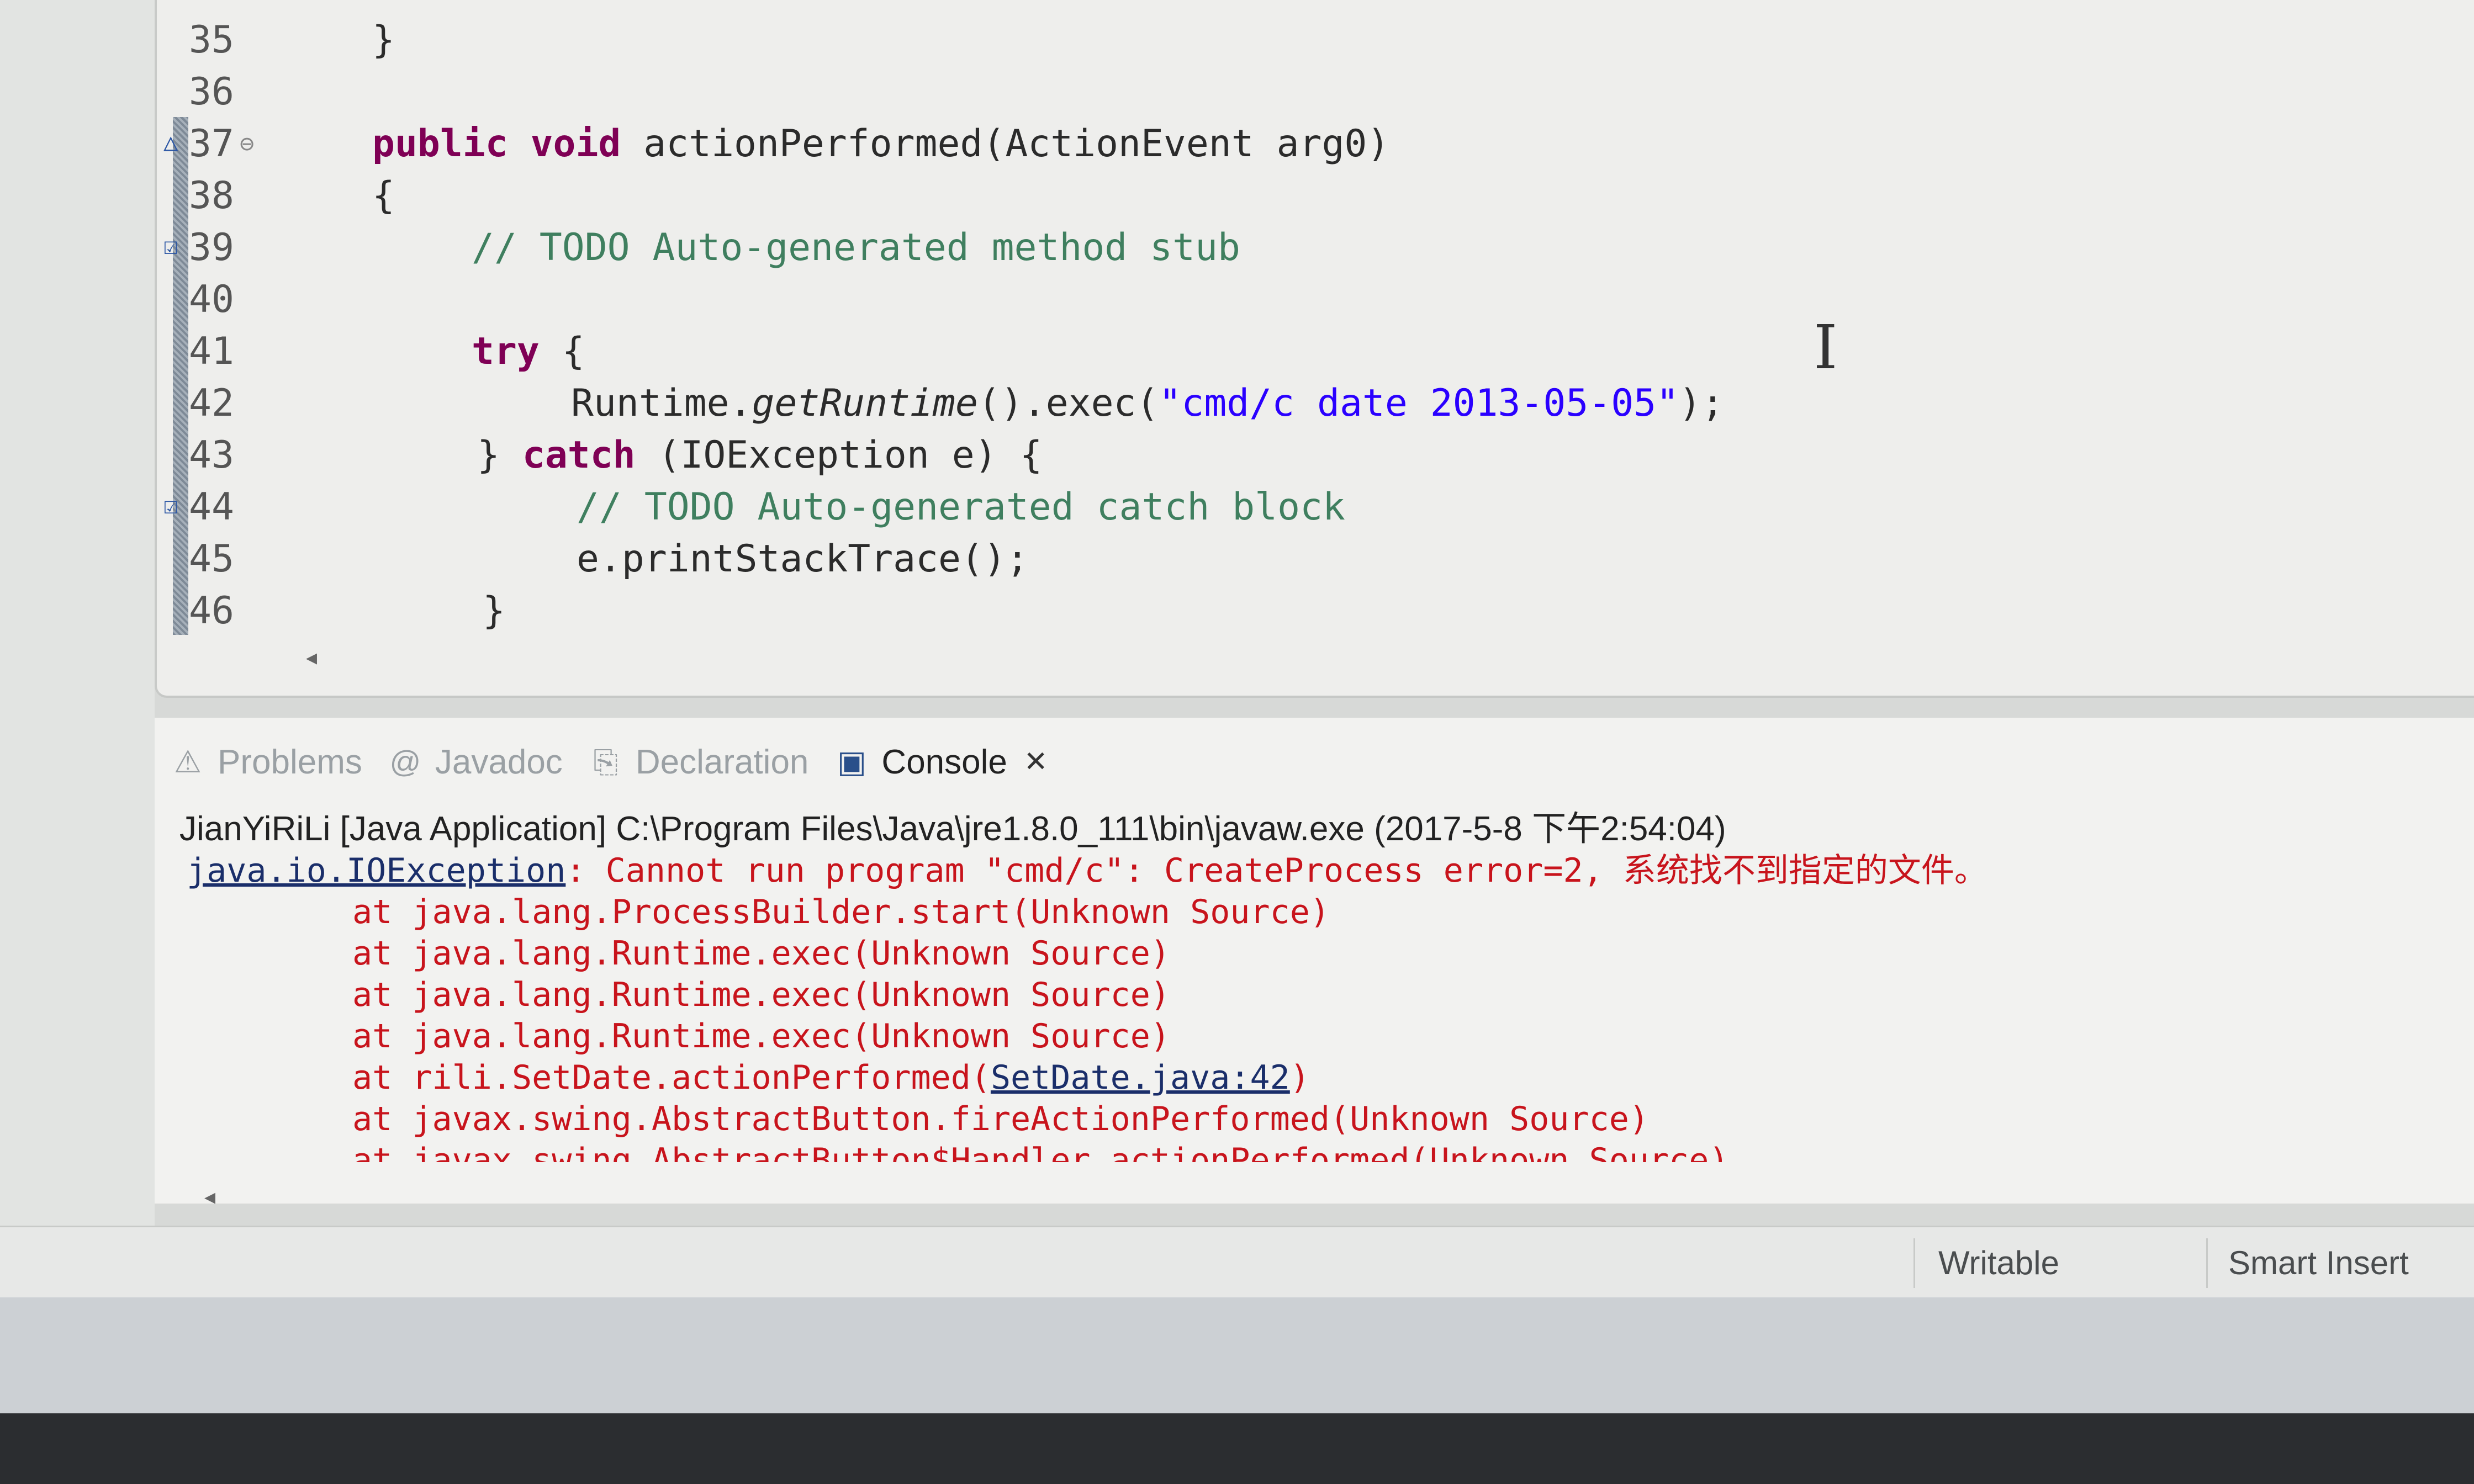 The width and height of the screenshot is (2474, 1484). Describe the element at coordinates (1419, 403) in the screenshot. I see `string-literal: "cmd/c date 2013-05-05"` at that location.